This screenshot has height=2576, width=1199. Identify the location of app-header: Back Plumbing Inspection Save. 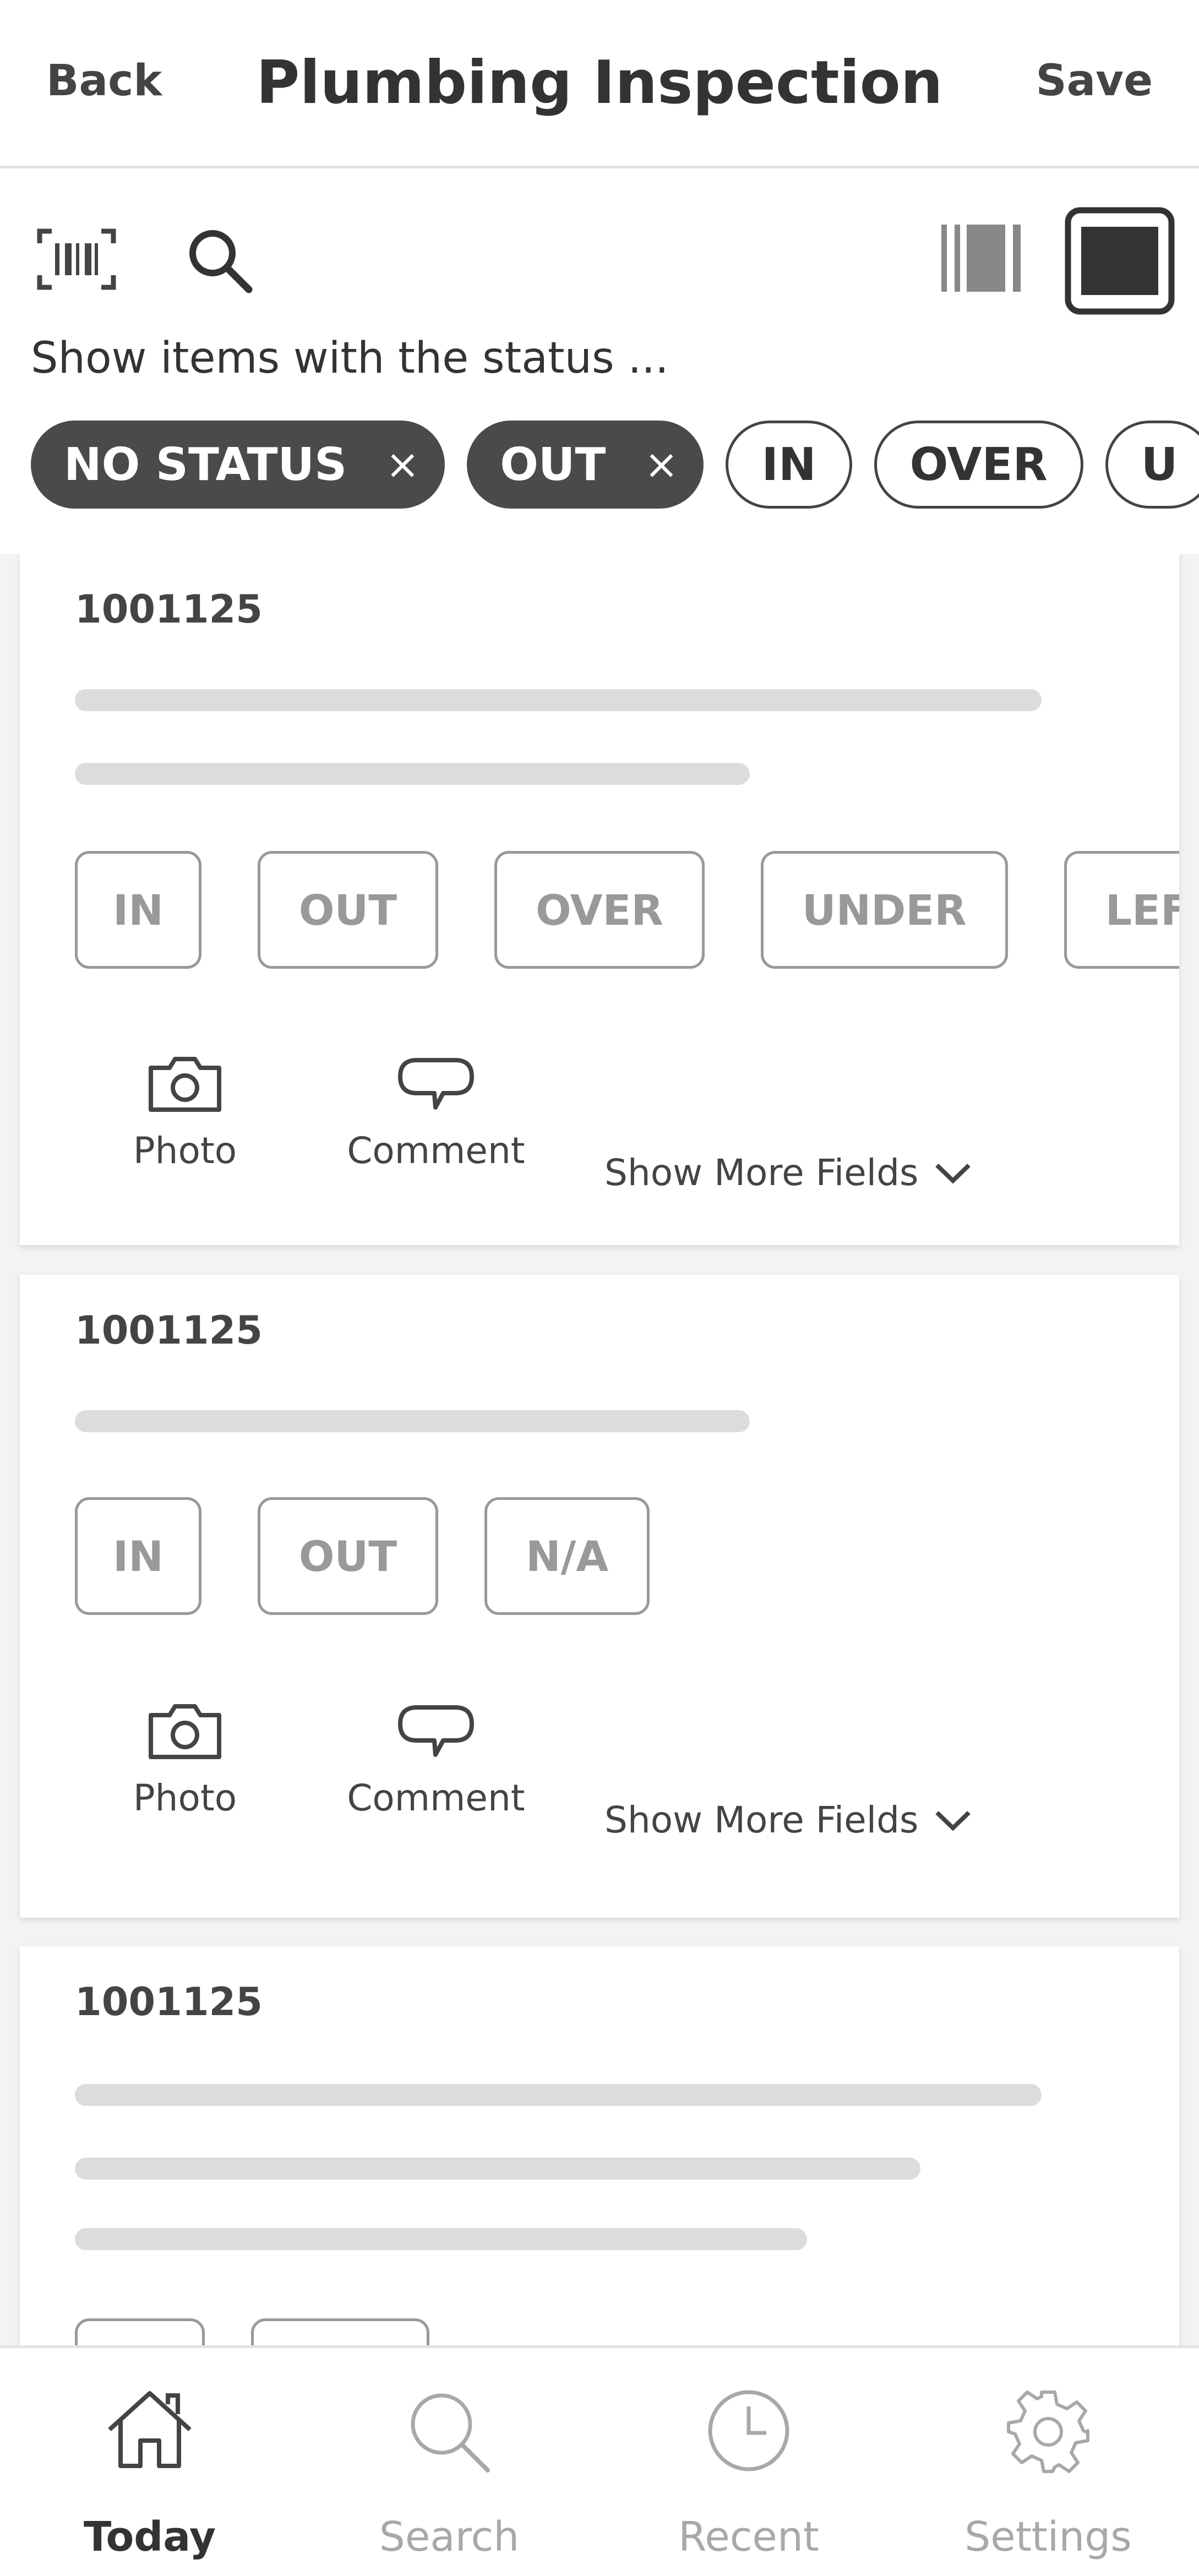
(599, 84).